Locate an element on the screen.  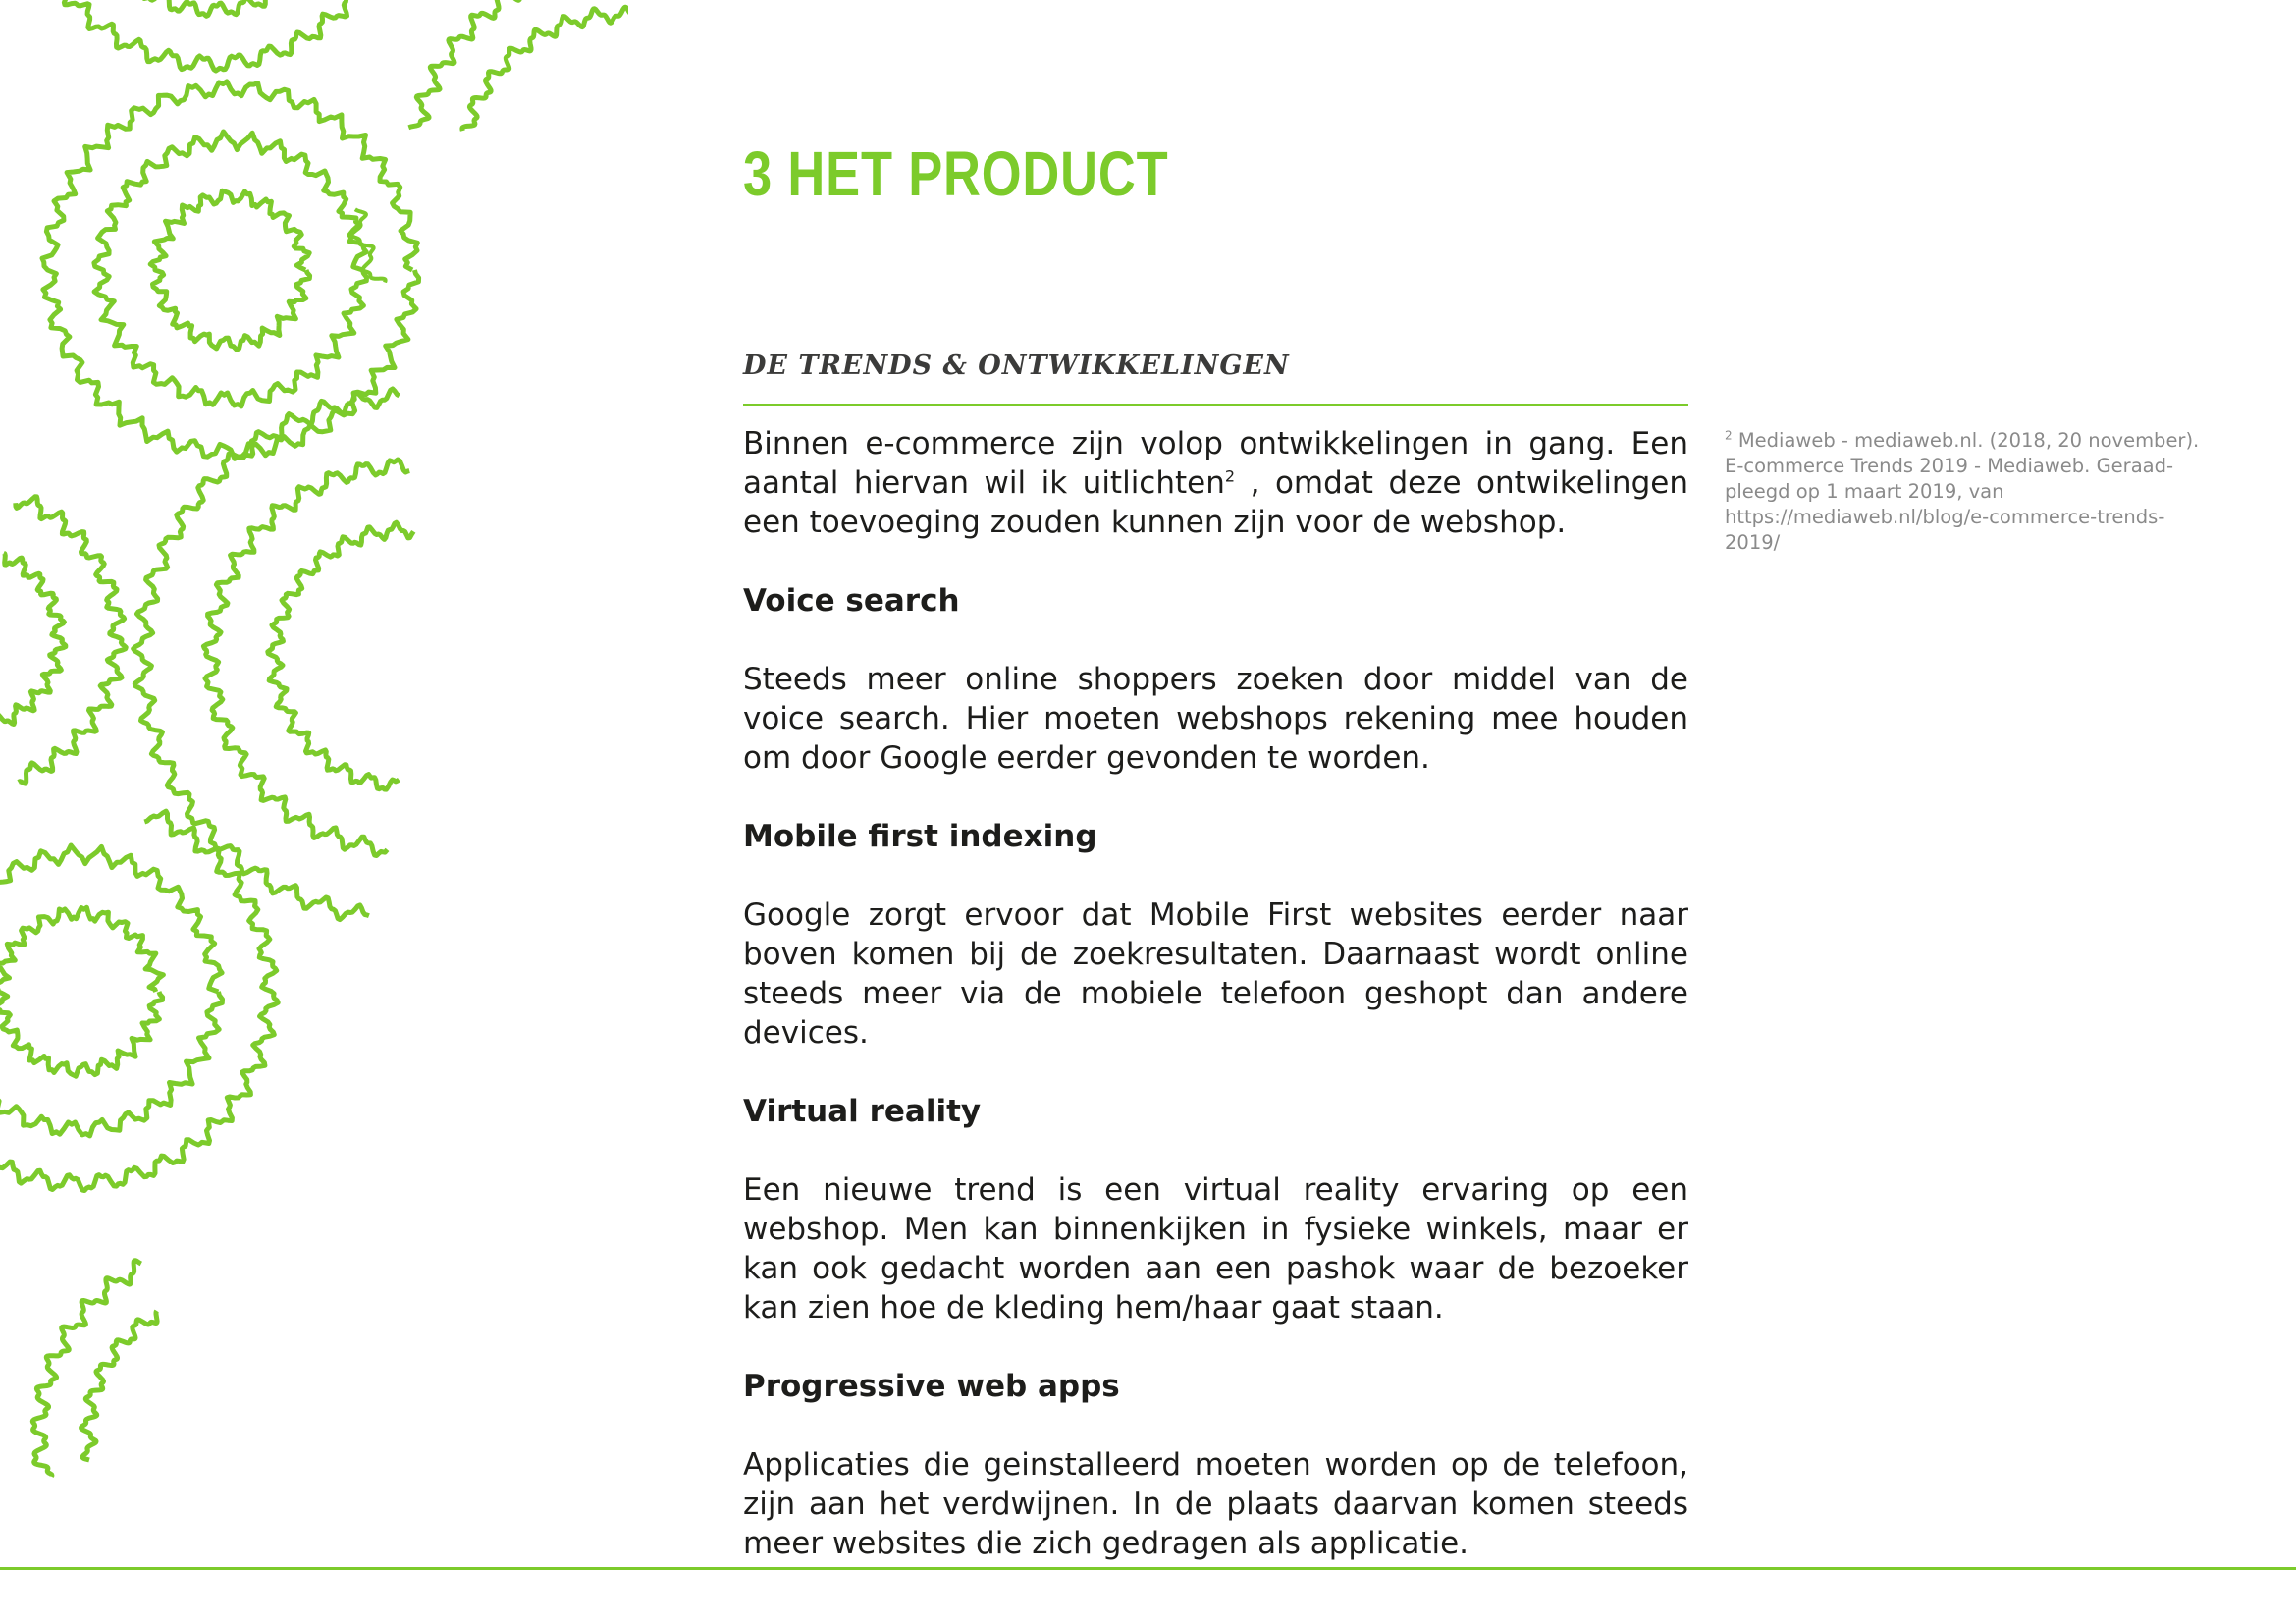
section-heading: DE TRENDS & ONTWIKKELINGEN is located at coordinates (1016, 366).